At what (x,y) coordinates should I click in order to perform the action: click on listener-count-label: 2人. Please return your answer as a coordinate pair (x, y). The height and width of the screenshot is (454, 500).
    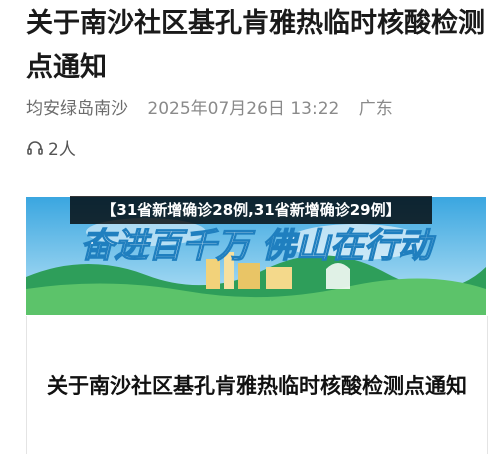
    Looking at the image, I should click on (62, 150).